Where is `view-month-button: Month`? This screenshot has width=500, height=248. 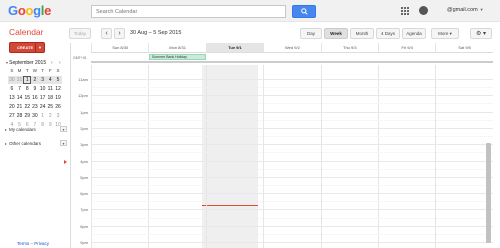 view-month-button: Month is located at coordinates (362, 33).